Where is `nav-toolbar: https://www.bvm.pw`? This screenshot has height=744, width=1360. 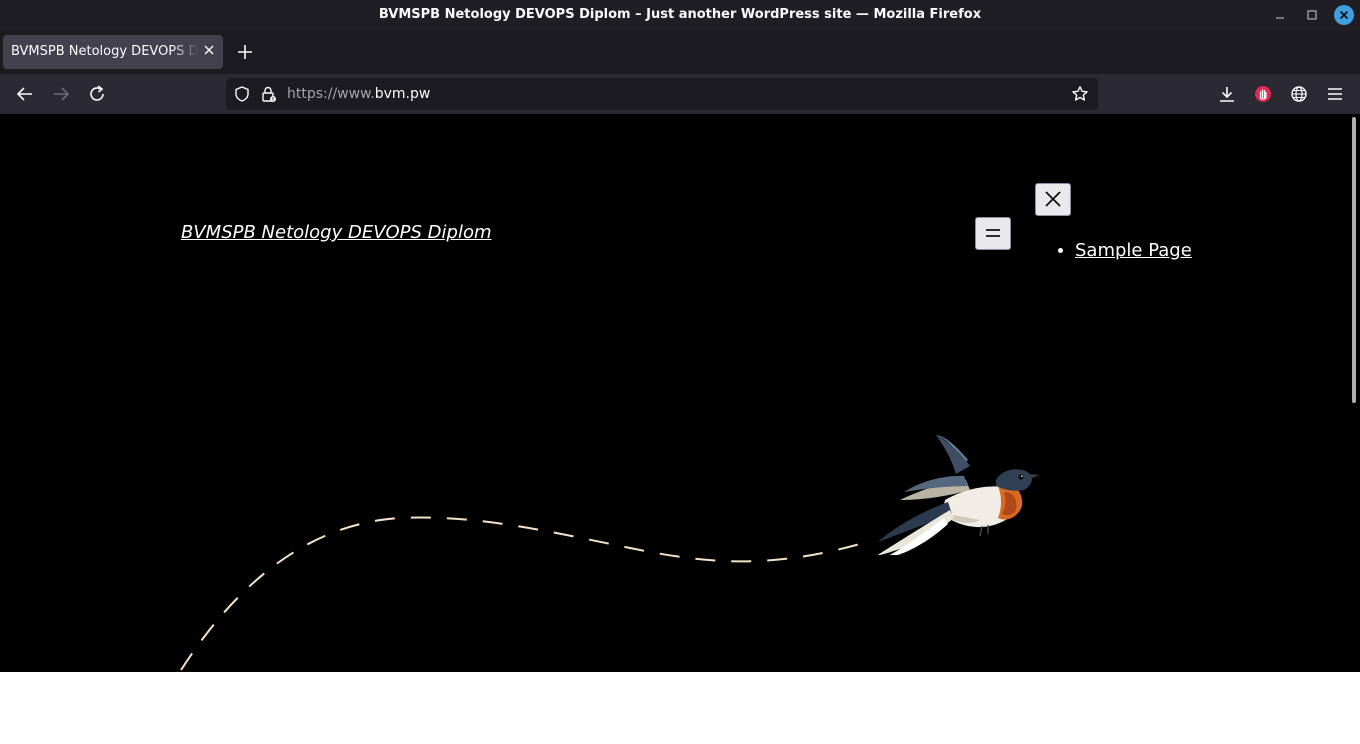 nav-toolbar: https://www.bvm.pw is located at coordinates (680, 94).